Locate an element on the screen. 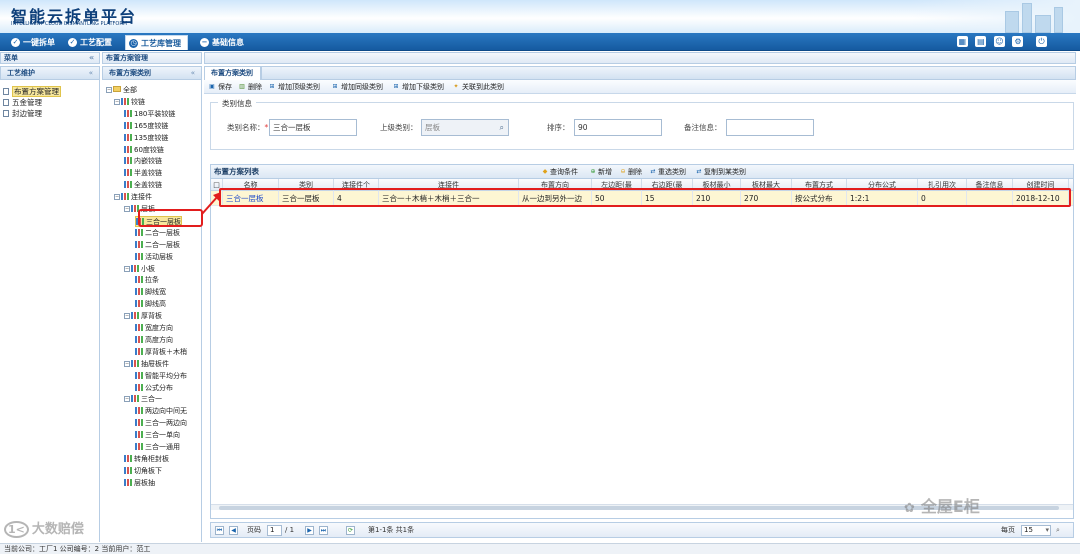 The width and height of the screenshot is (1080, 554). tree-node-label: 公式分布 is located at coordinates (159, 387).